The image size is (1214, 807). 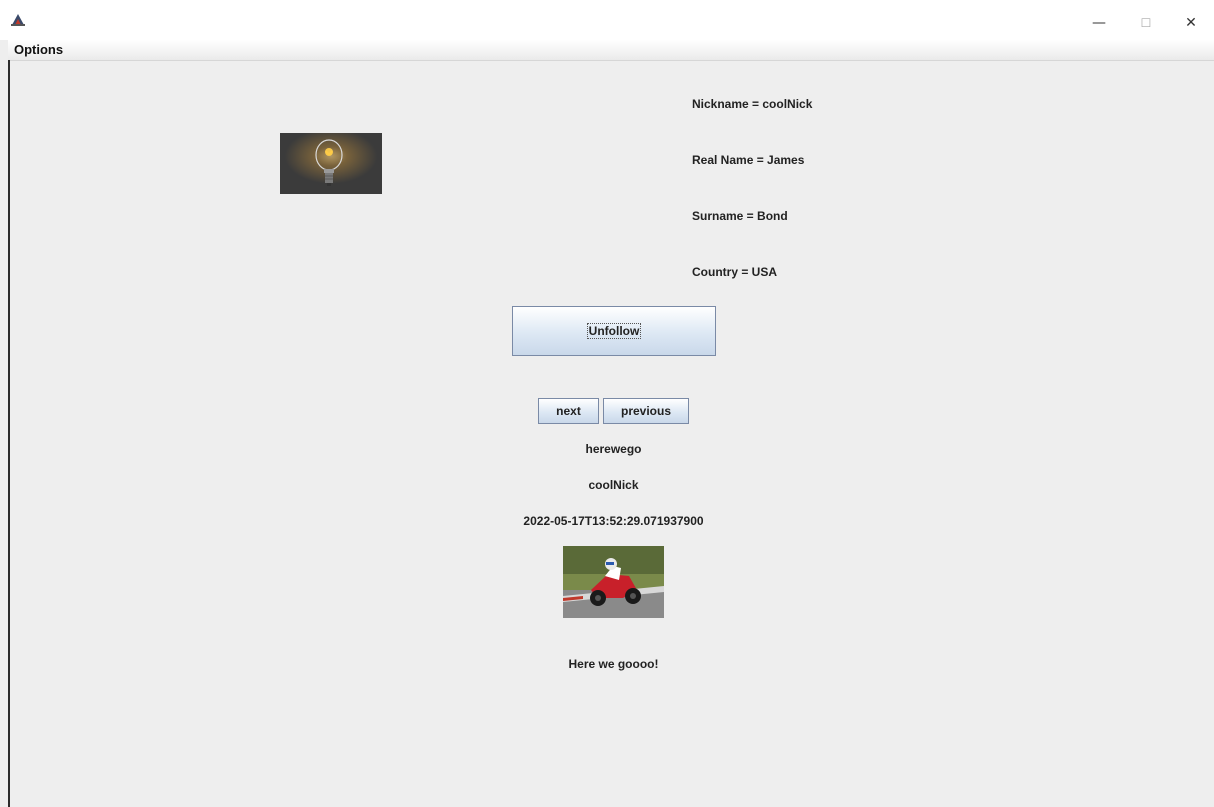 I want to click on title-bar: — ☐ ✕, so click(x=607, y=20).